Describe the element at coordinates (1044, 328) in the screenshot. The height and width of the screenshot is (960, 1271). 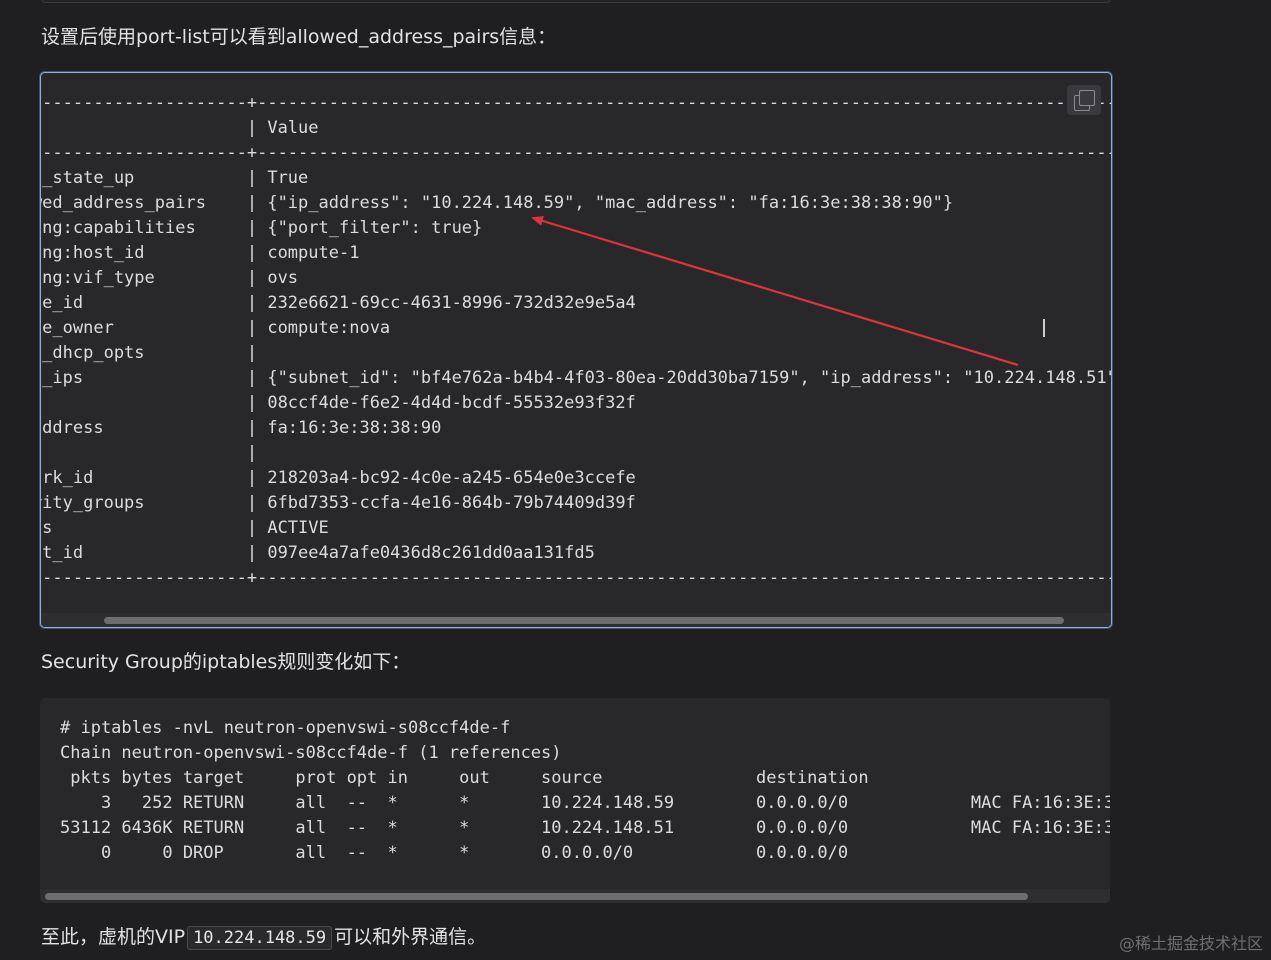
I see `text-cursor` at that location.